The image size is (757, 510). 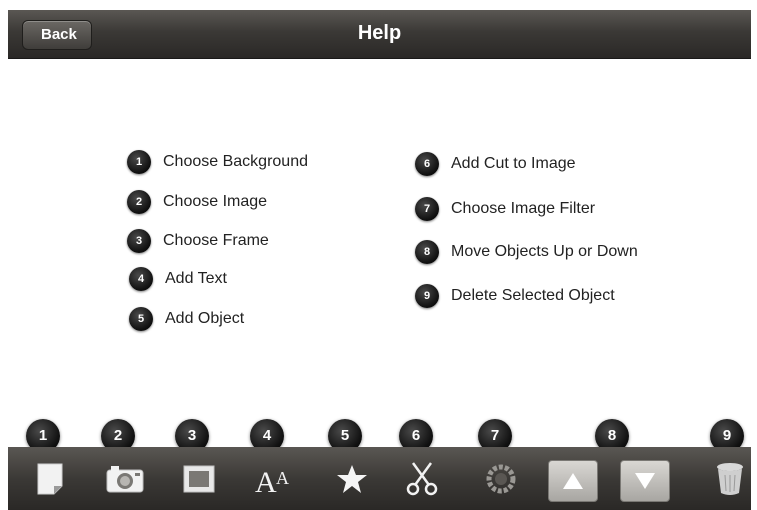 What do you see at coordinates (533, 295) in the screenshot?
I see `help-item-label: Delete Selected Object` at bounding box center [533, 295].